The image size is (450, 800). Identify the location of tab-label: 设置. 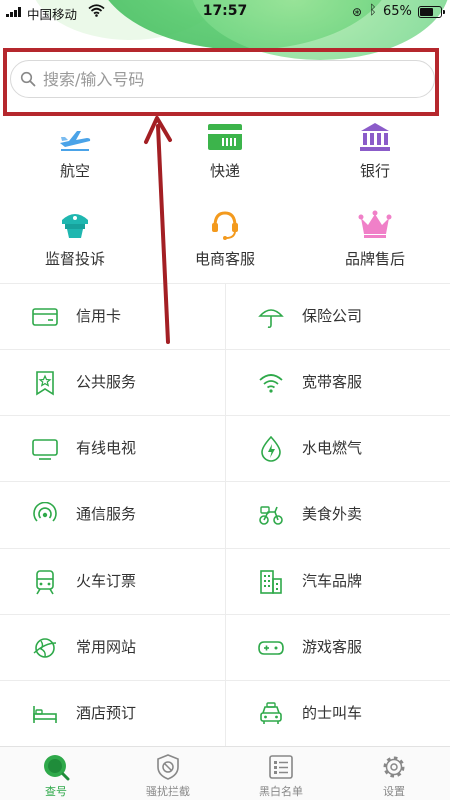
(394, 791).